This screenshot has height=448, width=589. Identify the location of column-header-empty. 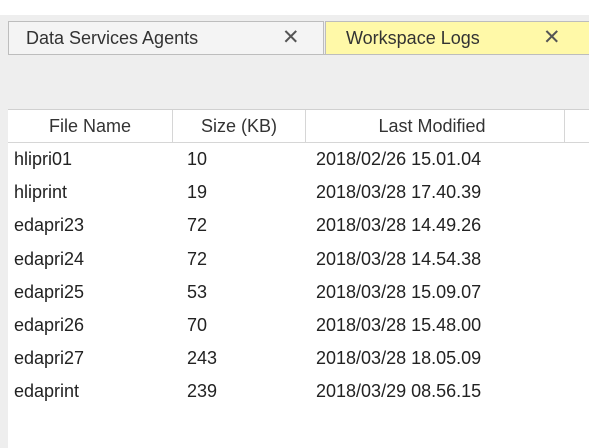
(577, 126).